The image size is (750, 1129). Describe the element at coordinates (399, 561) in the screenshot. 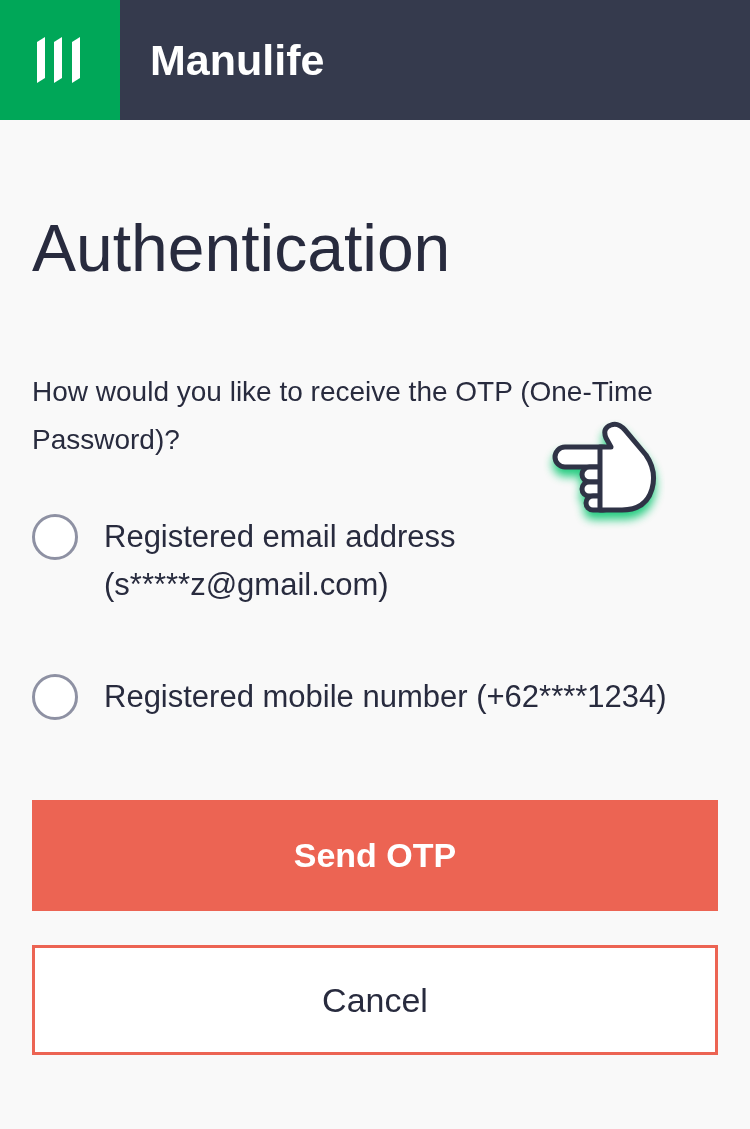

I see `option-label: Registered email address (s*****z@gmail.com)` at that location.